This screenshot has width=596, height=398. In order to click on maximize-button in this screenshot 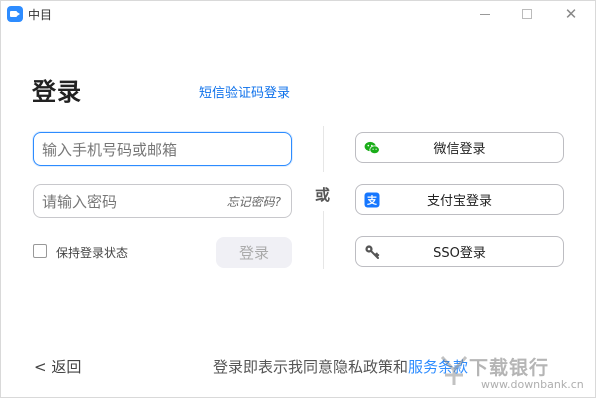, I will do `click(527, 14)`.